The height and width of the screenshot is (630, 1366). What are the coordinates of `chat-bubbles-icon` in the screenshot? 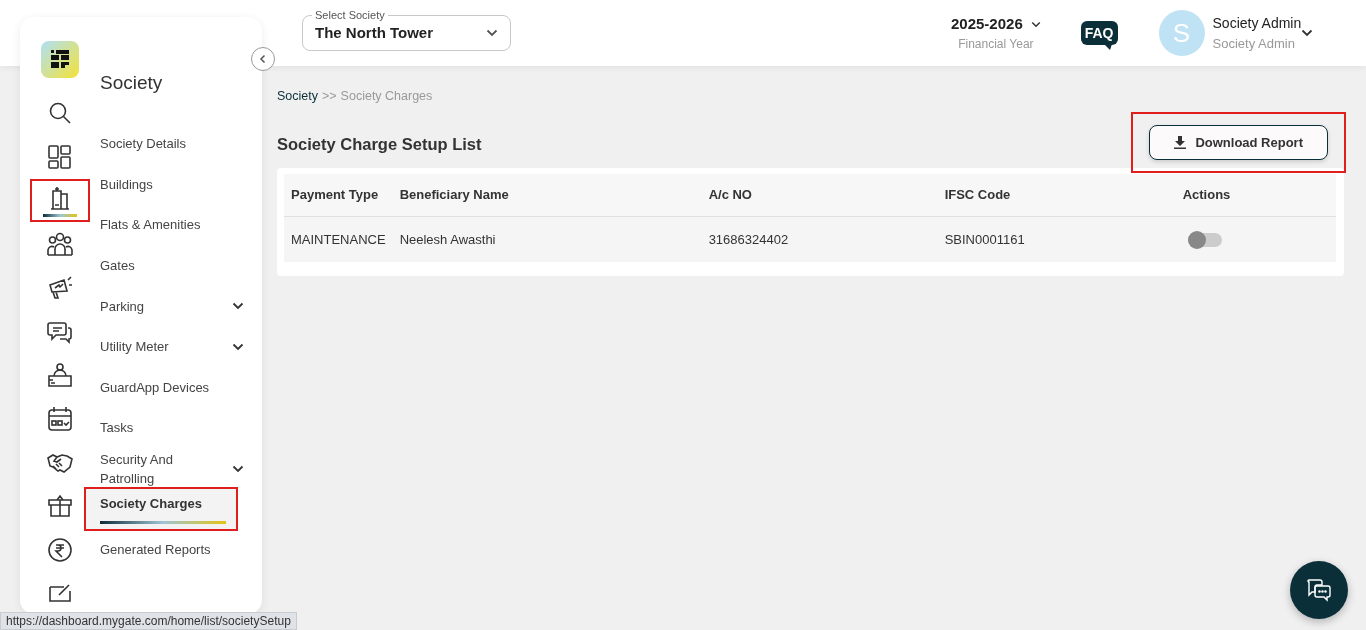 It's located at (1319, 590).